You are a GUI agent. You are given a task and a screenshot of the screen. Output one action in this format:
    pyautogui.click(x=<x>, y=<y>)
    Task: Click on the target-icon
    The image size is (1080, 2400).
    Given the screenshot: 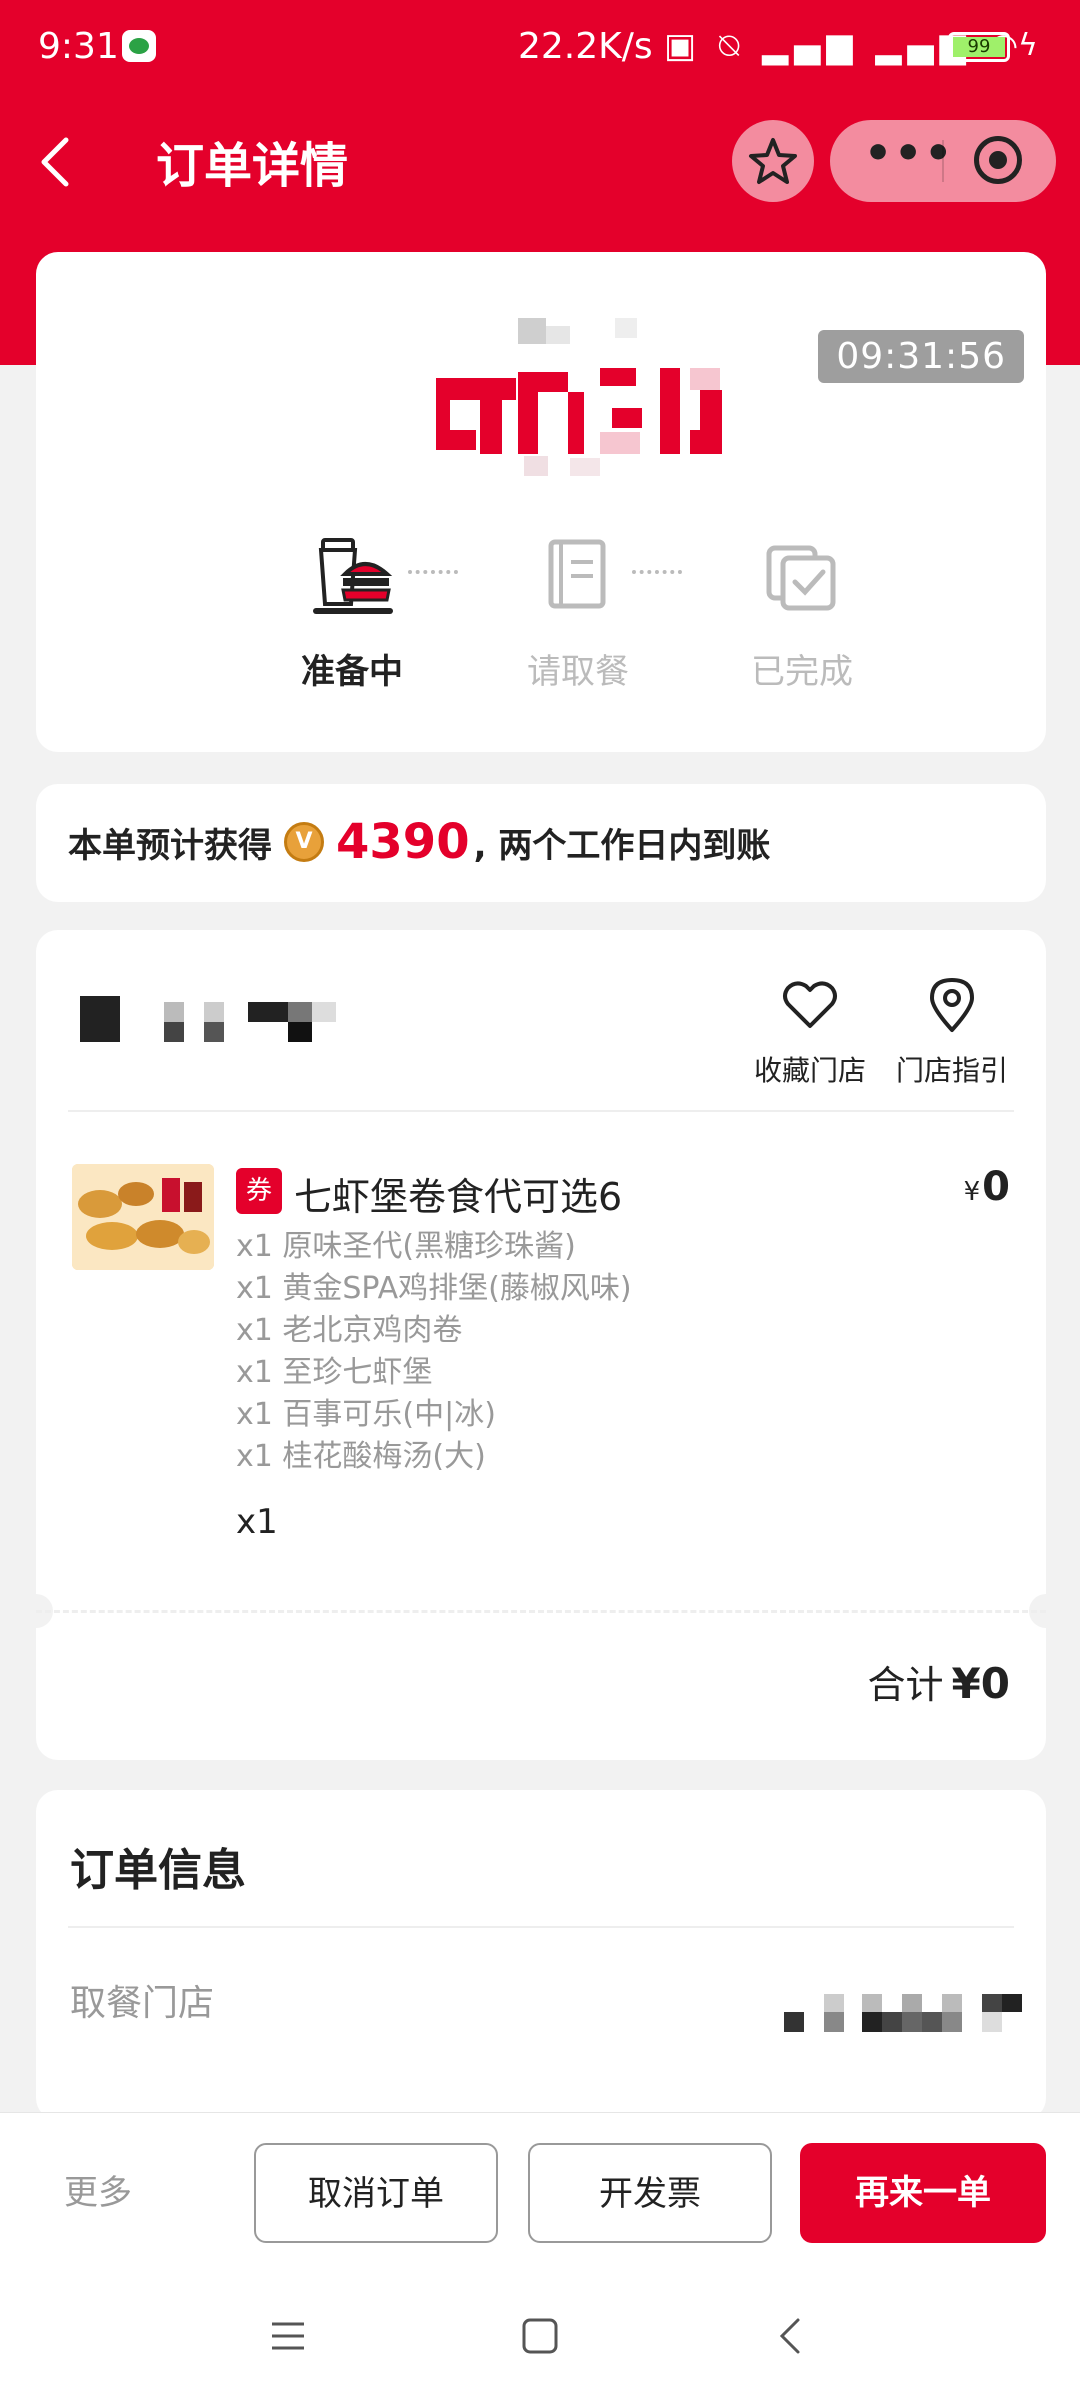 What is the action you would take?
    pyautogui.click(x=998, y=160)
    